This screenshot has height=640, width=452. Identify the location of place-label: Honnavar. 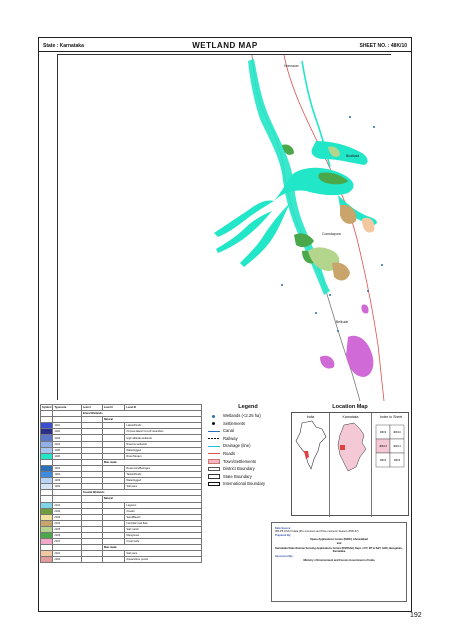
(292, 66).